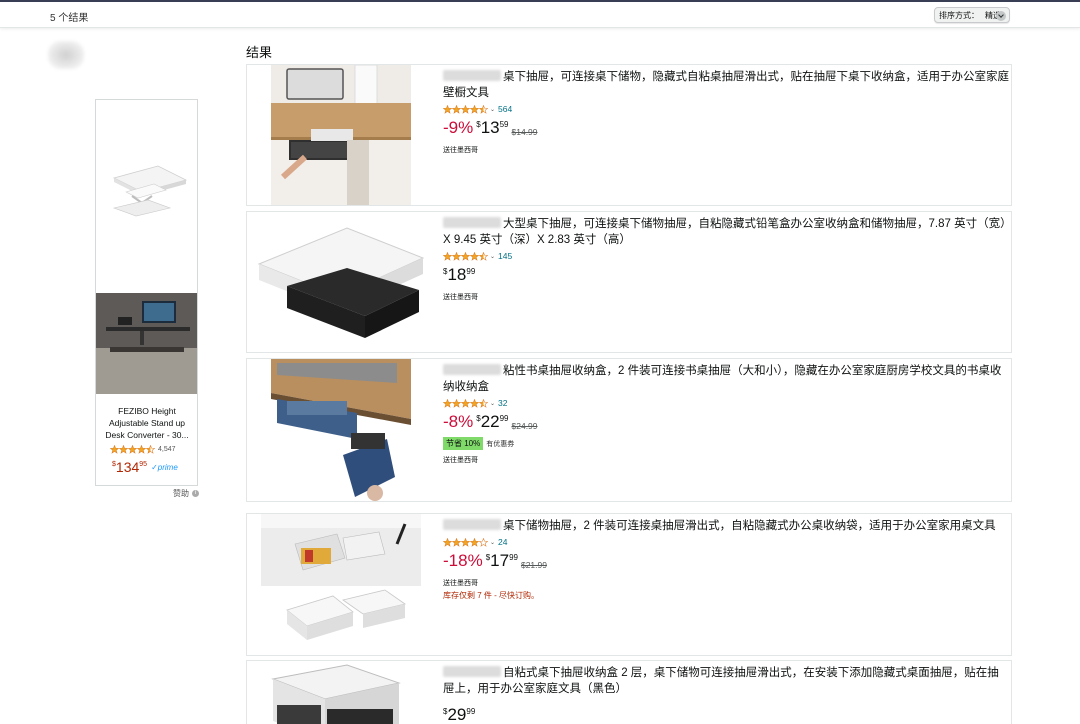 The width and height of the screenshot is (1080, 724). Describe the element at coordinates (490, 421) in the screenshot. I see `price-whole: 22` at that location.